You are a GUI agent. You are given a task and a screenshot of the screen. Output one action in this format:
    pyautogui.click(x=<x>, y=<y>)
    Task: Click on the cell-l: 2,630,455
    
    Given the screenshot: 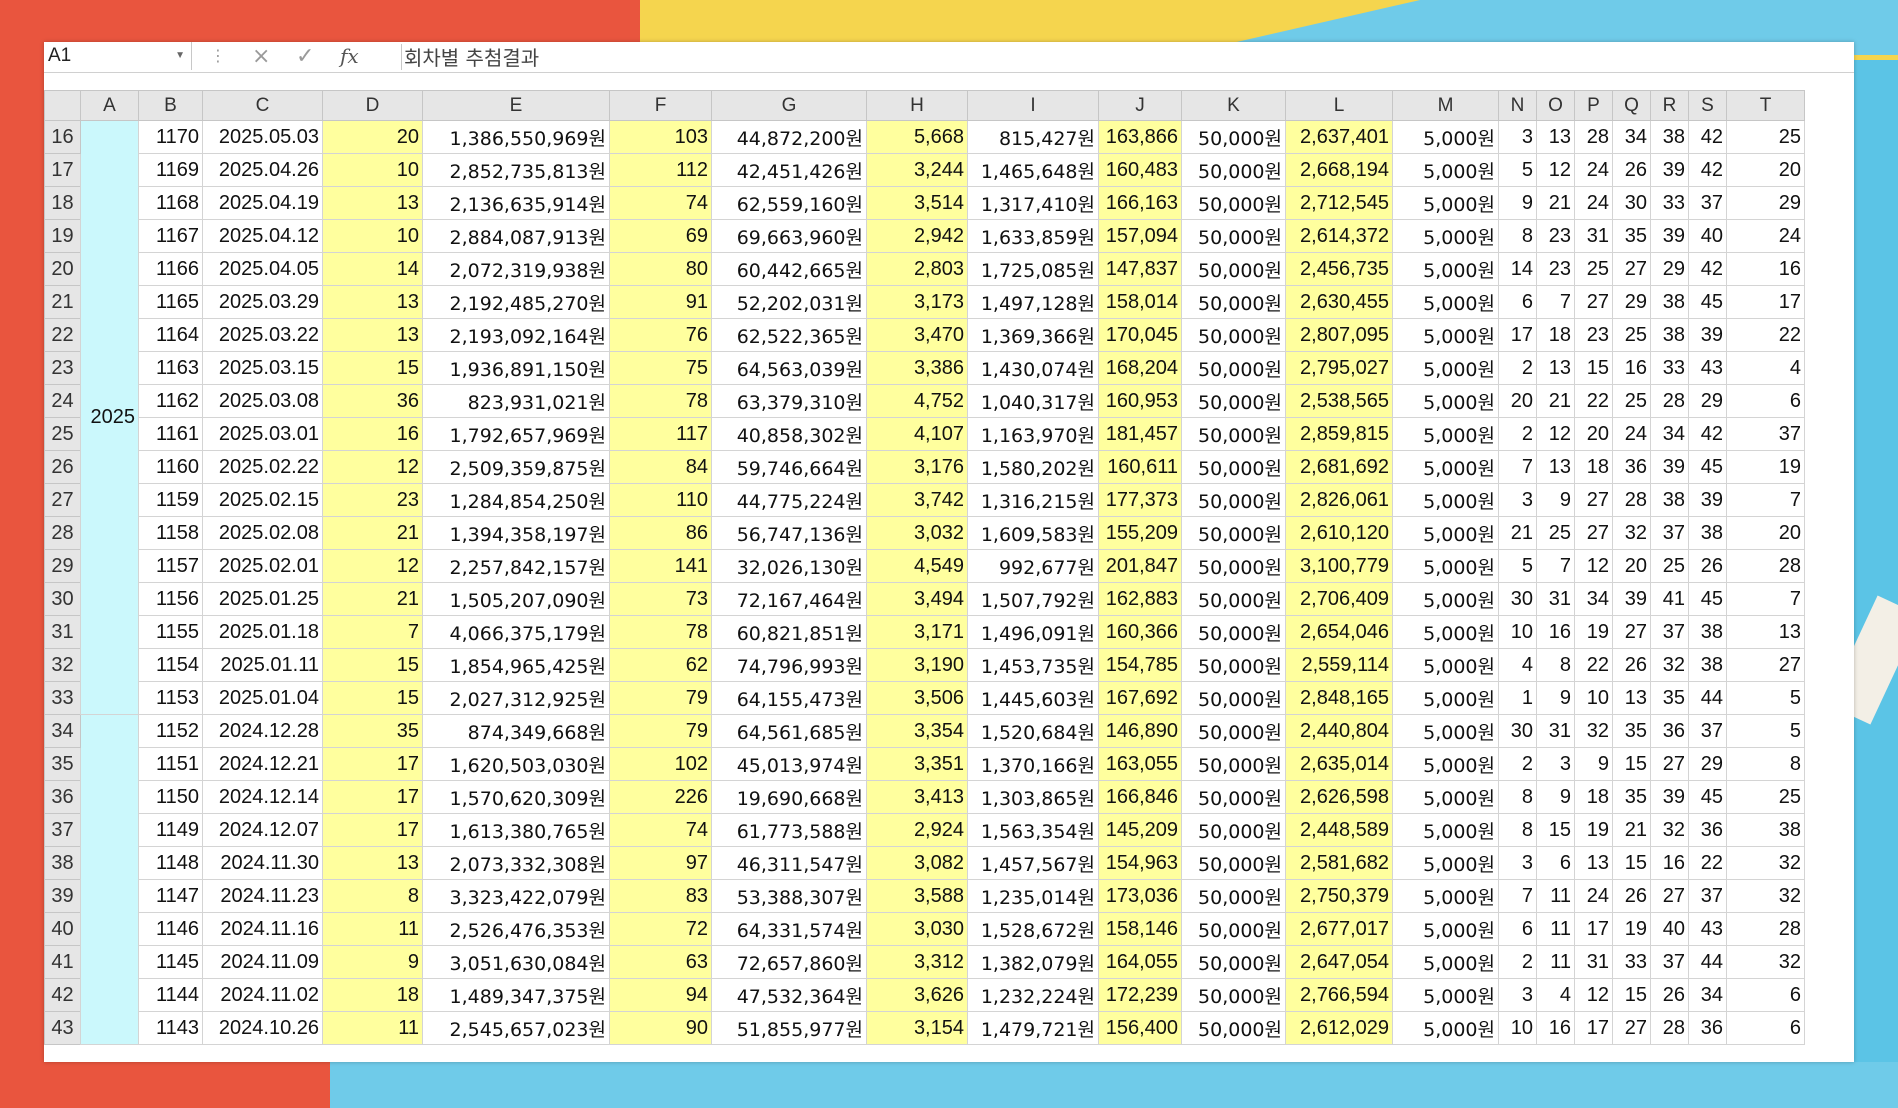 What is the action you would take?
    pyautogui.click(x=1339, y=302)
    